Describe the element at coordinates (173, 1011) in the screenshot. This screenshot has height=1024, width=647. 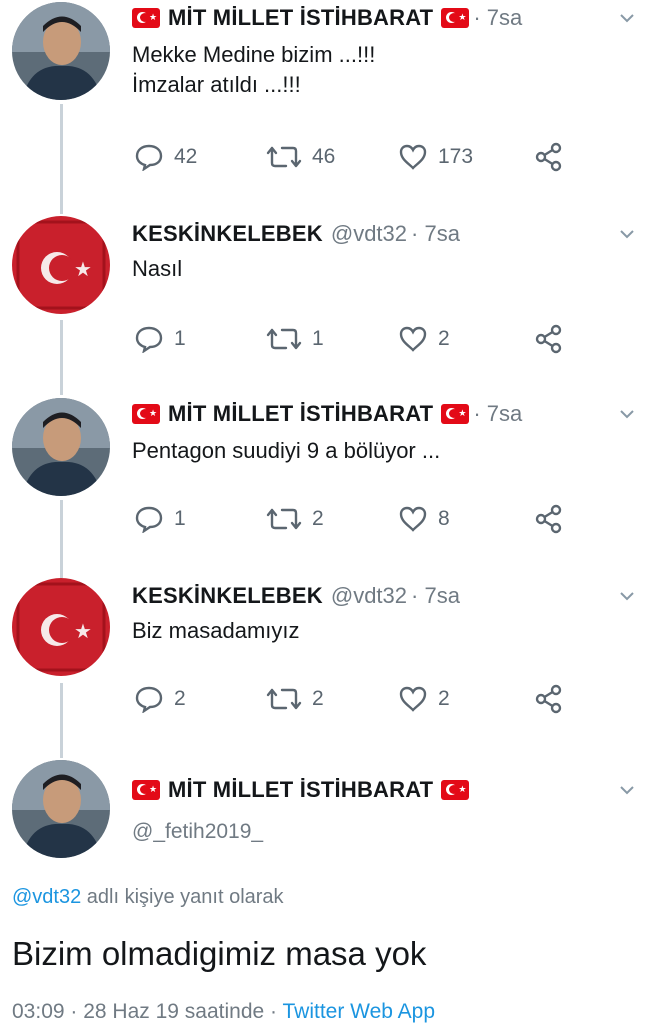
I see `tweet-date: · 28 Haz 19 saatinde ·` at that location.